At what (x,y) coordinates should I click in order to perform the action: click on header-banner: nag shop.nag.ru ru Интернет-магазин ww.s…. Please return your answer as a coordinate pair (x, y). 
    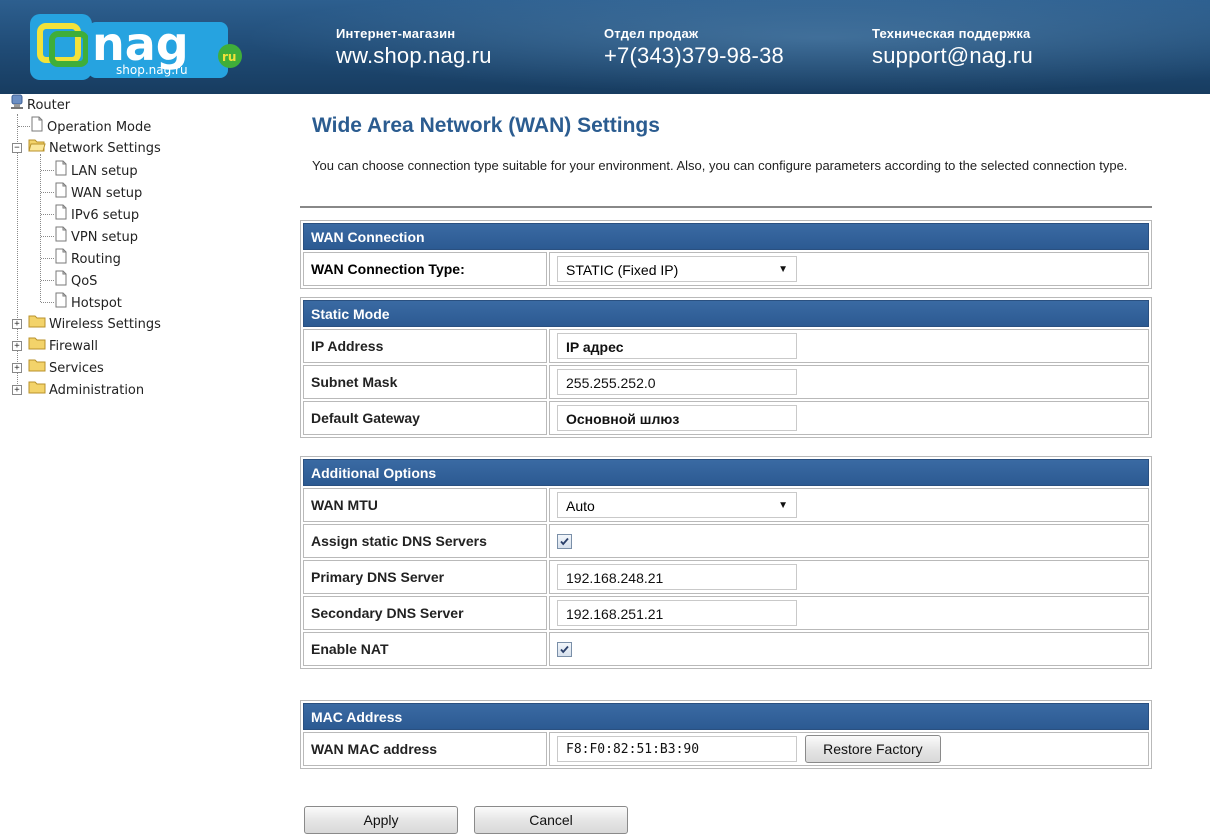
    Looking at the image, I should click on (605, 47).